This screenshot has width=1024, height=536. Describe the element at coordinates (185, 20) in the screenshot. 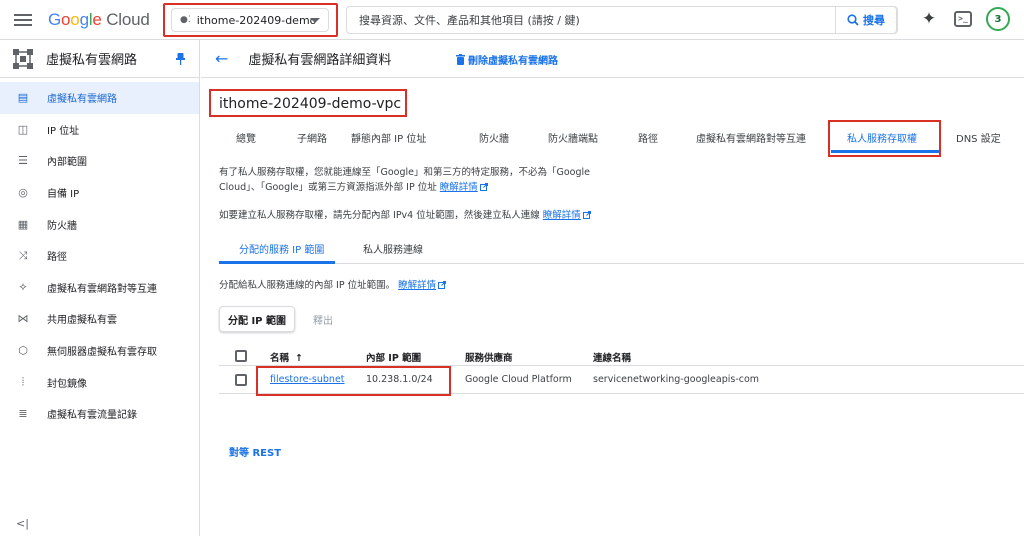

I see `project-icon: ●⁚` at that location.